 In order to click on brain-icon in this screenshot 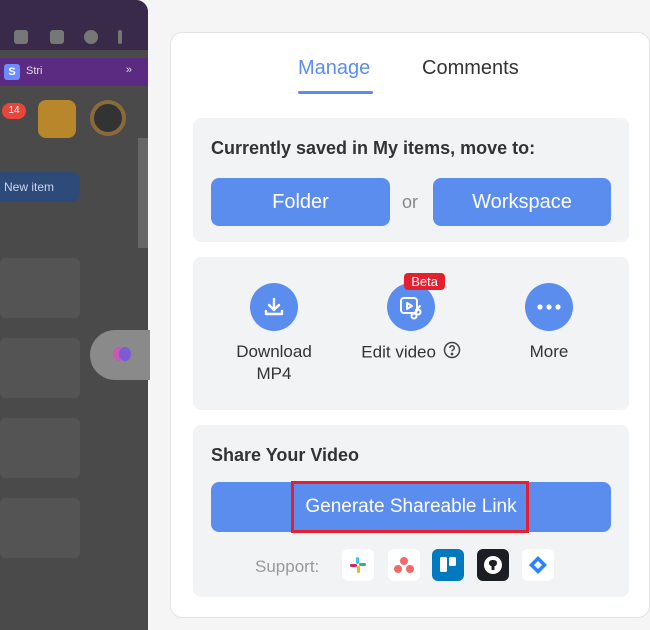, I will do `click(122, 356)`.